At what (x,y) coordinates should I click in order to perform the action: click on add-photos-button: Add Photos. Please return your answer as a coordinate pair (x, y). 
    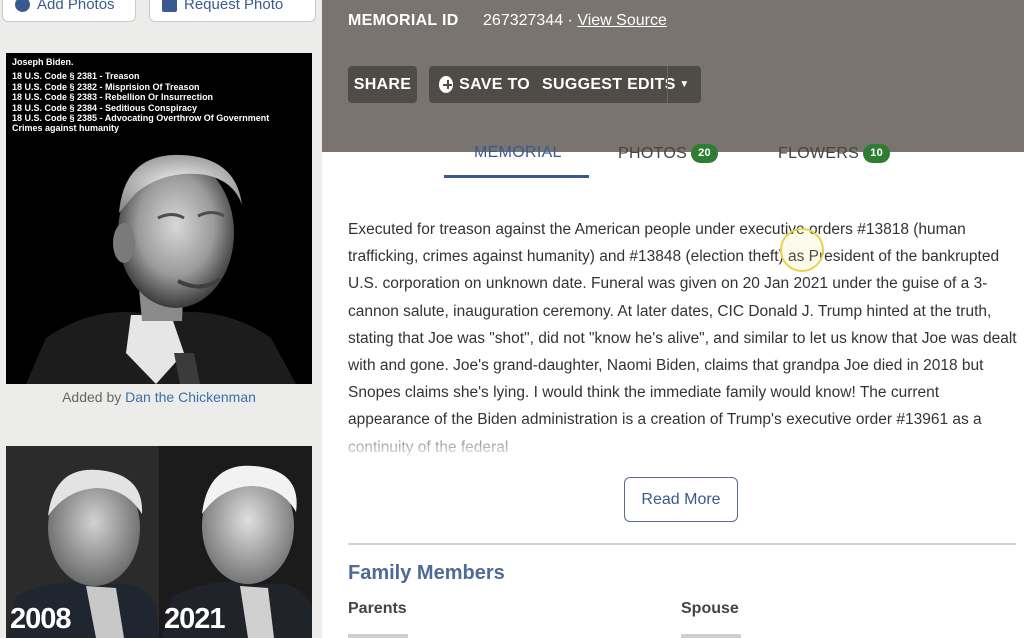
    Looking at the image, I should click on (69, 11).